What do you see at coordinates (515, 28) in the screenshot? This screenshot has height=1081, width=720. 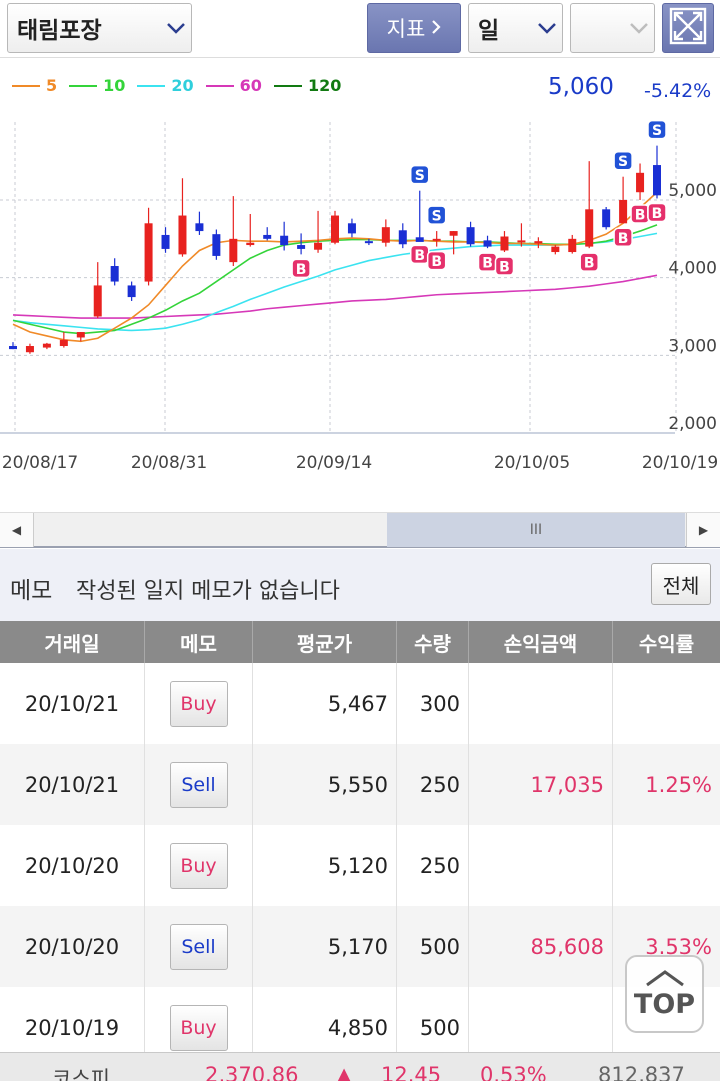 I see `period-select: 일` at bounding box center [515, 28].